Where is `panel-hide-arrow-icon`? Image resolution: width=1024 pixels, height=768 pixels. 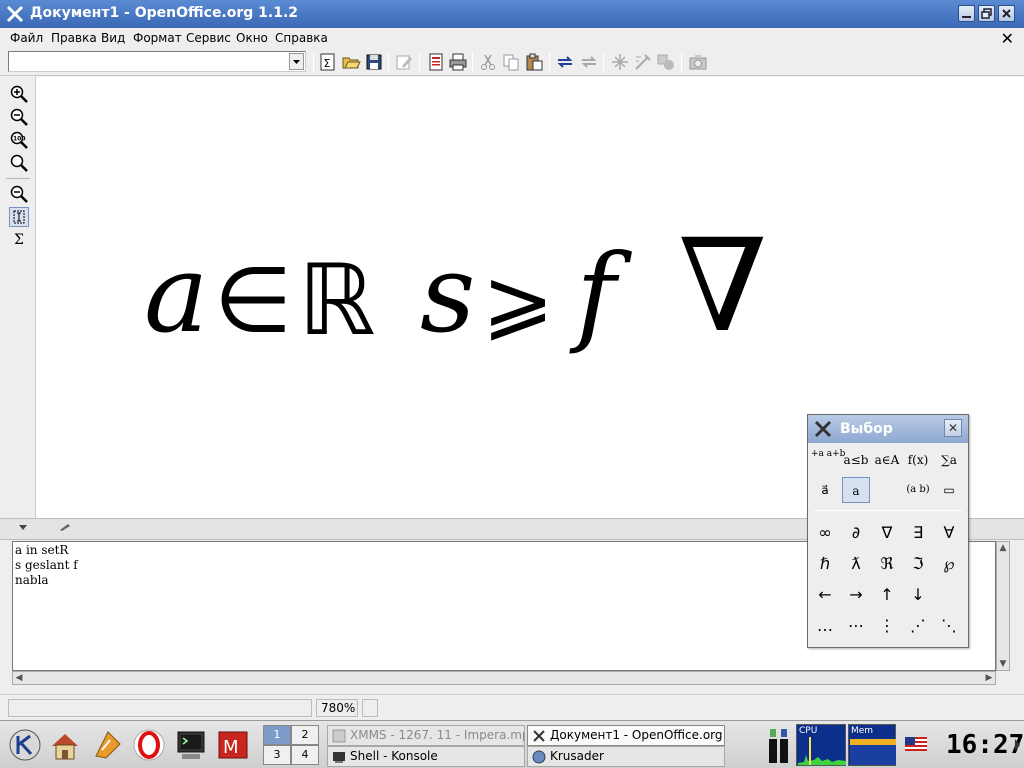
panel-hide-arrow-icon is located at coordinates (1017, 745).